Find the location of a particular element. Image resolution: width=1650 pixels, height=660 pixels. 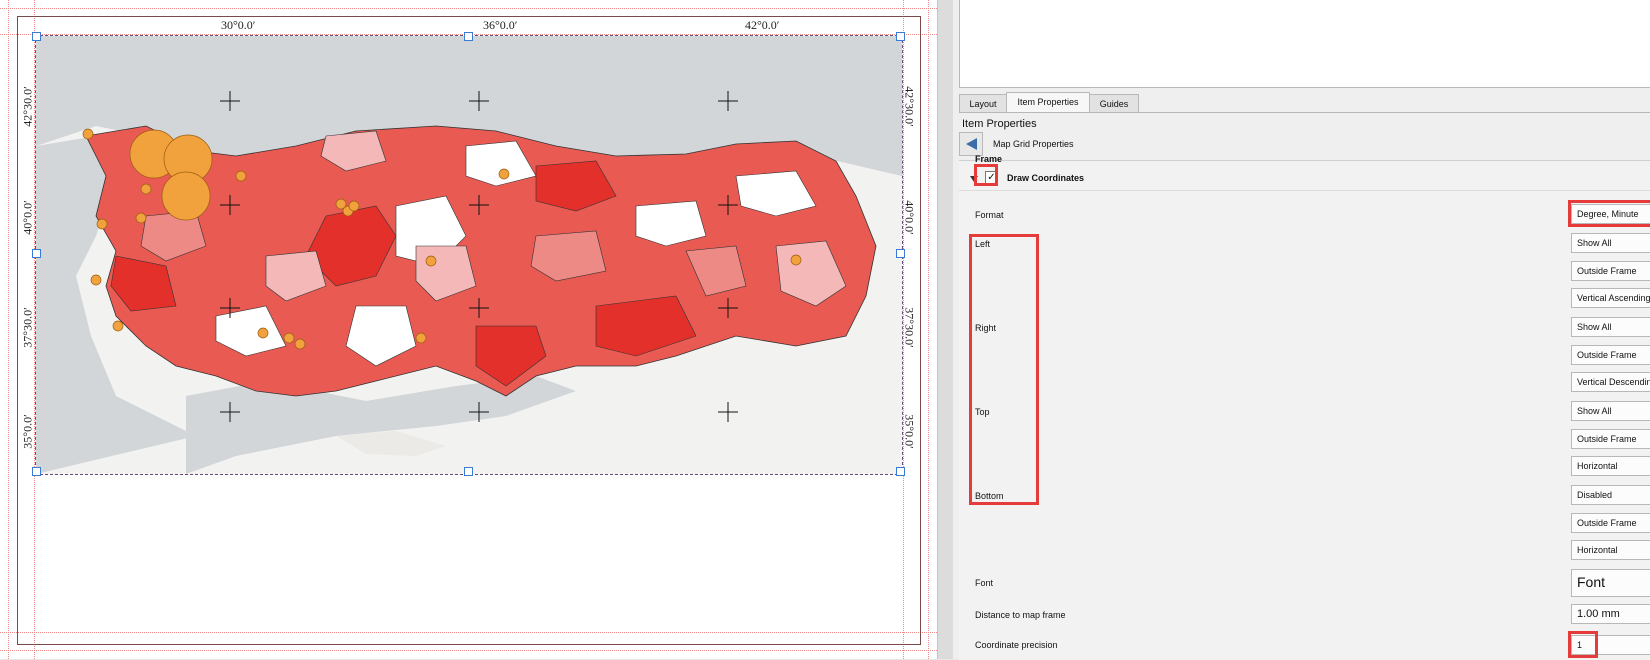

back-arrow-icon is located at coordinates (971, 144).